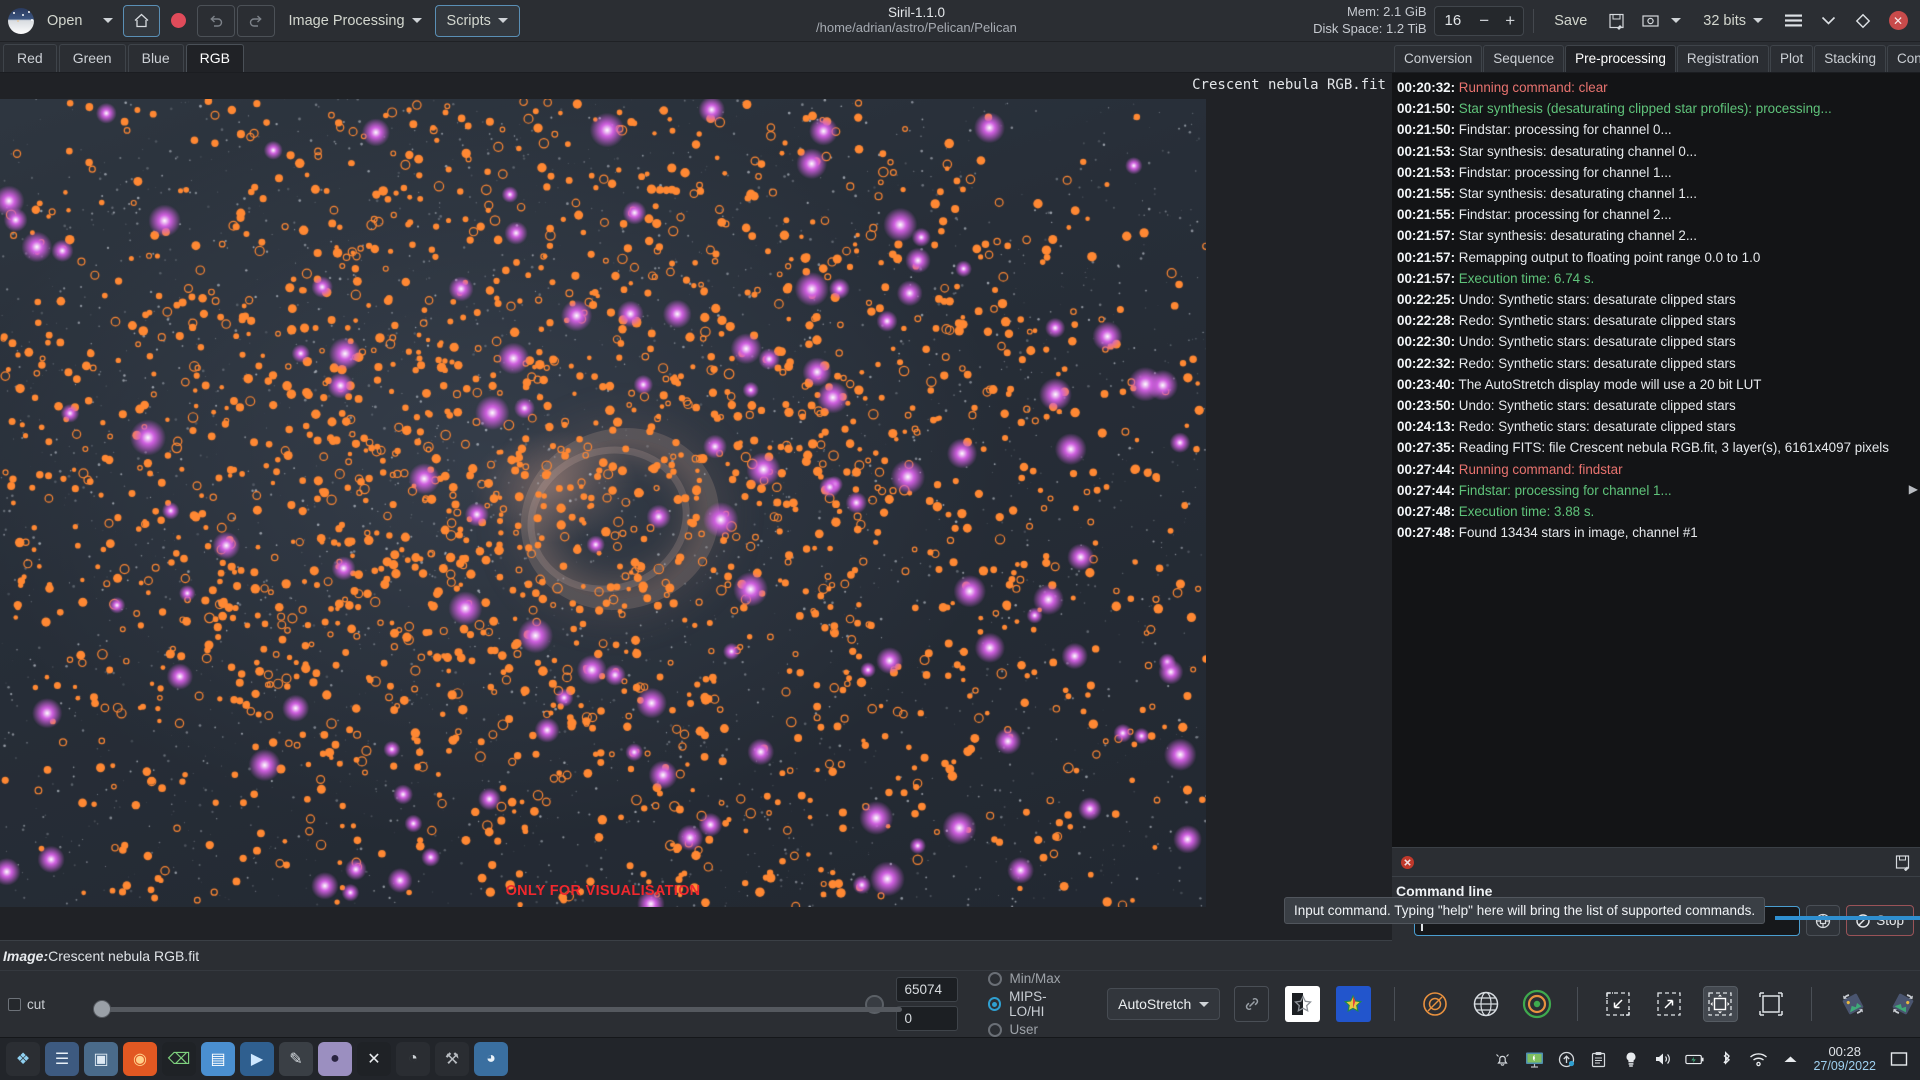 This screenshot has height=1080, width=1920. Describe the element at coordinates (1620, 58) in the screenshot. I see `tab-pre-processing: Pre-processing` at that location.